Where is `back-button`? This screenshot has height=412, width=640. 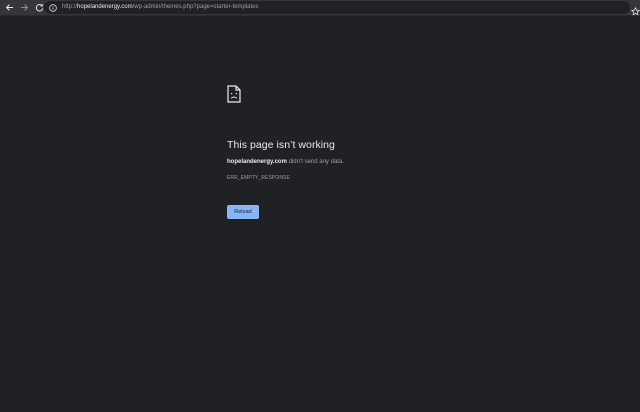
back-button is located at coordinates (9, 8).